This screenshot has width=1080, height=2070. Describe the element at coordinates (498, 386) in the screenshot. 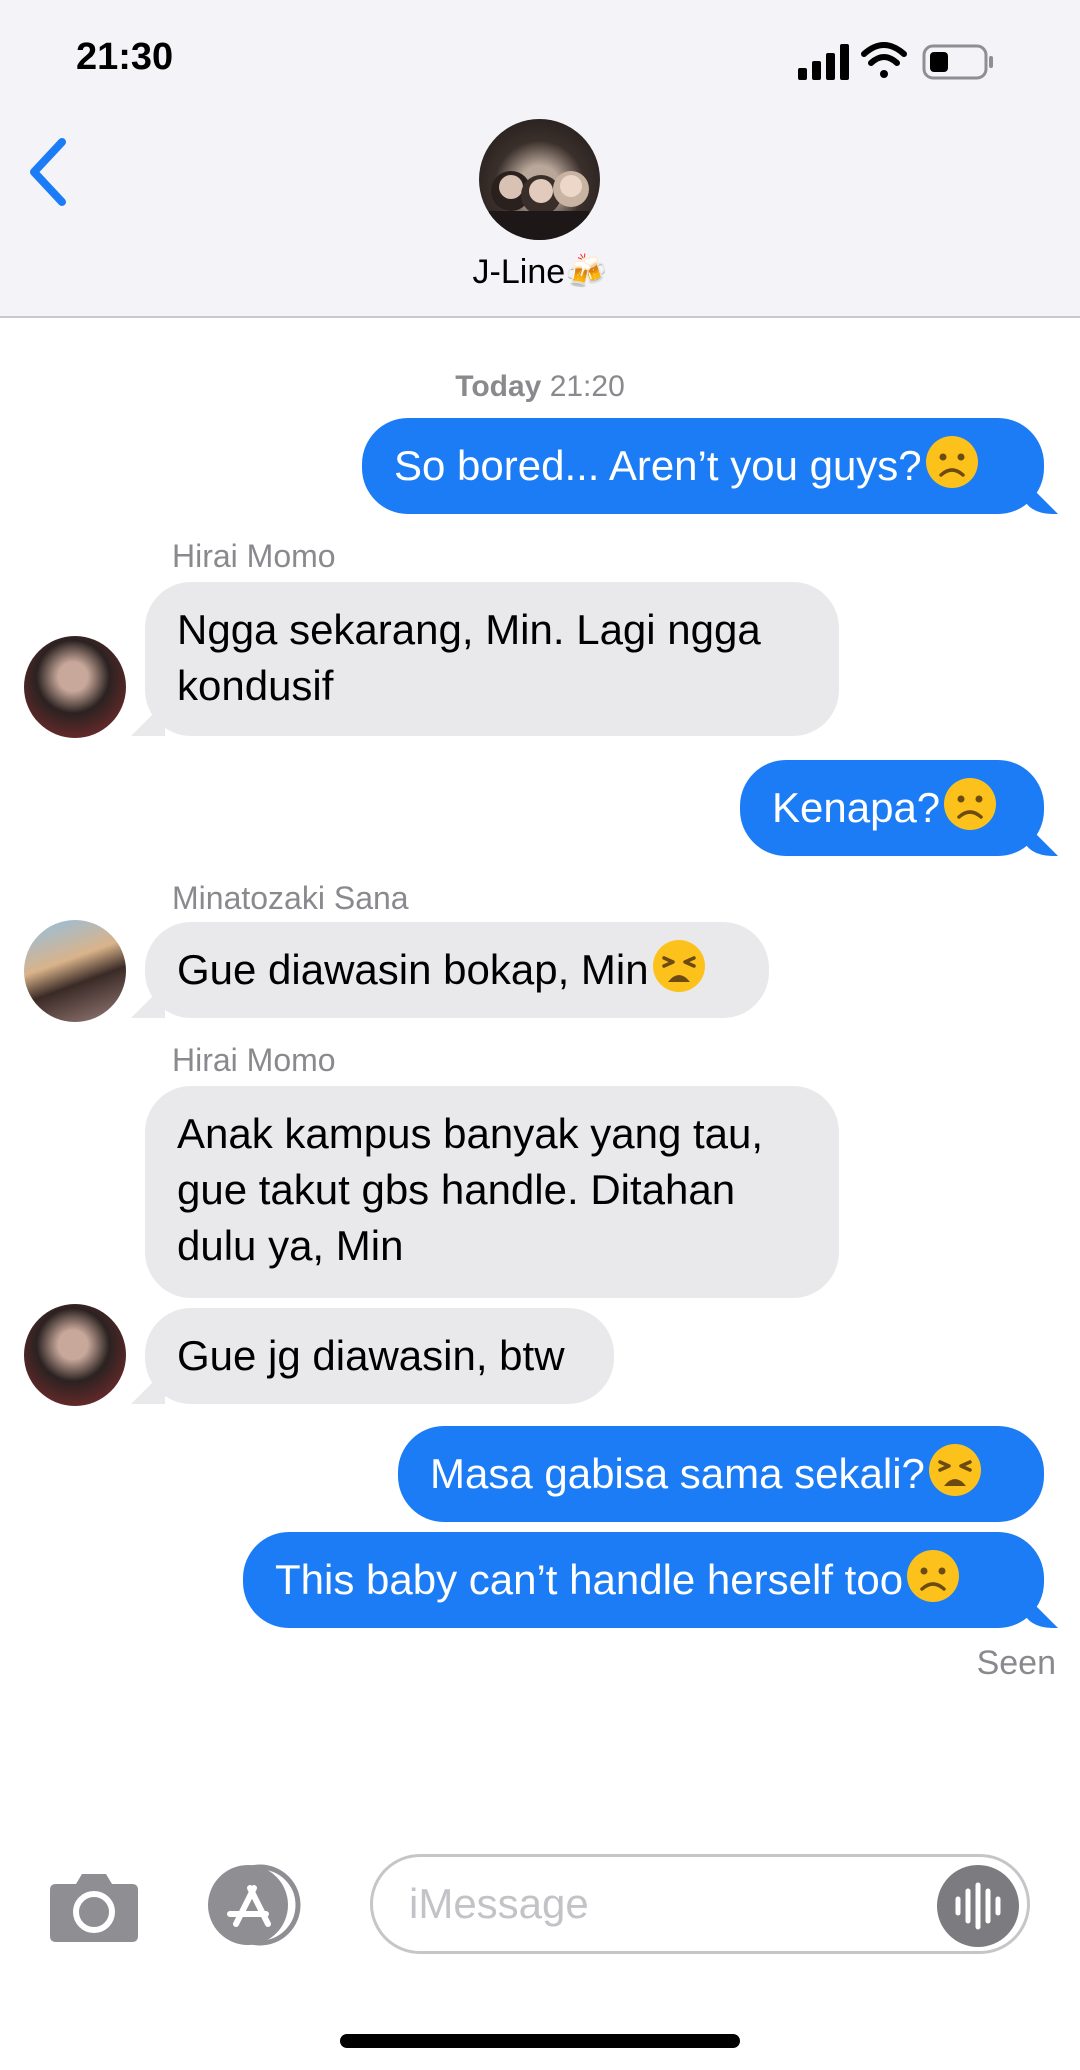

I see `timestamp-day: Today` at that location.